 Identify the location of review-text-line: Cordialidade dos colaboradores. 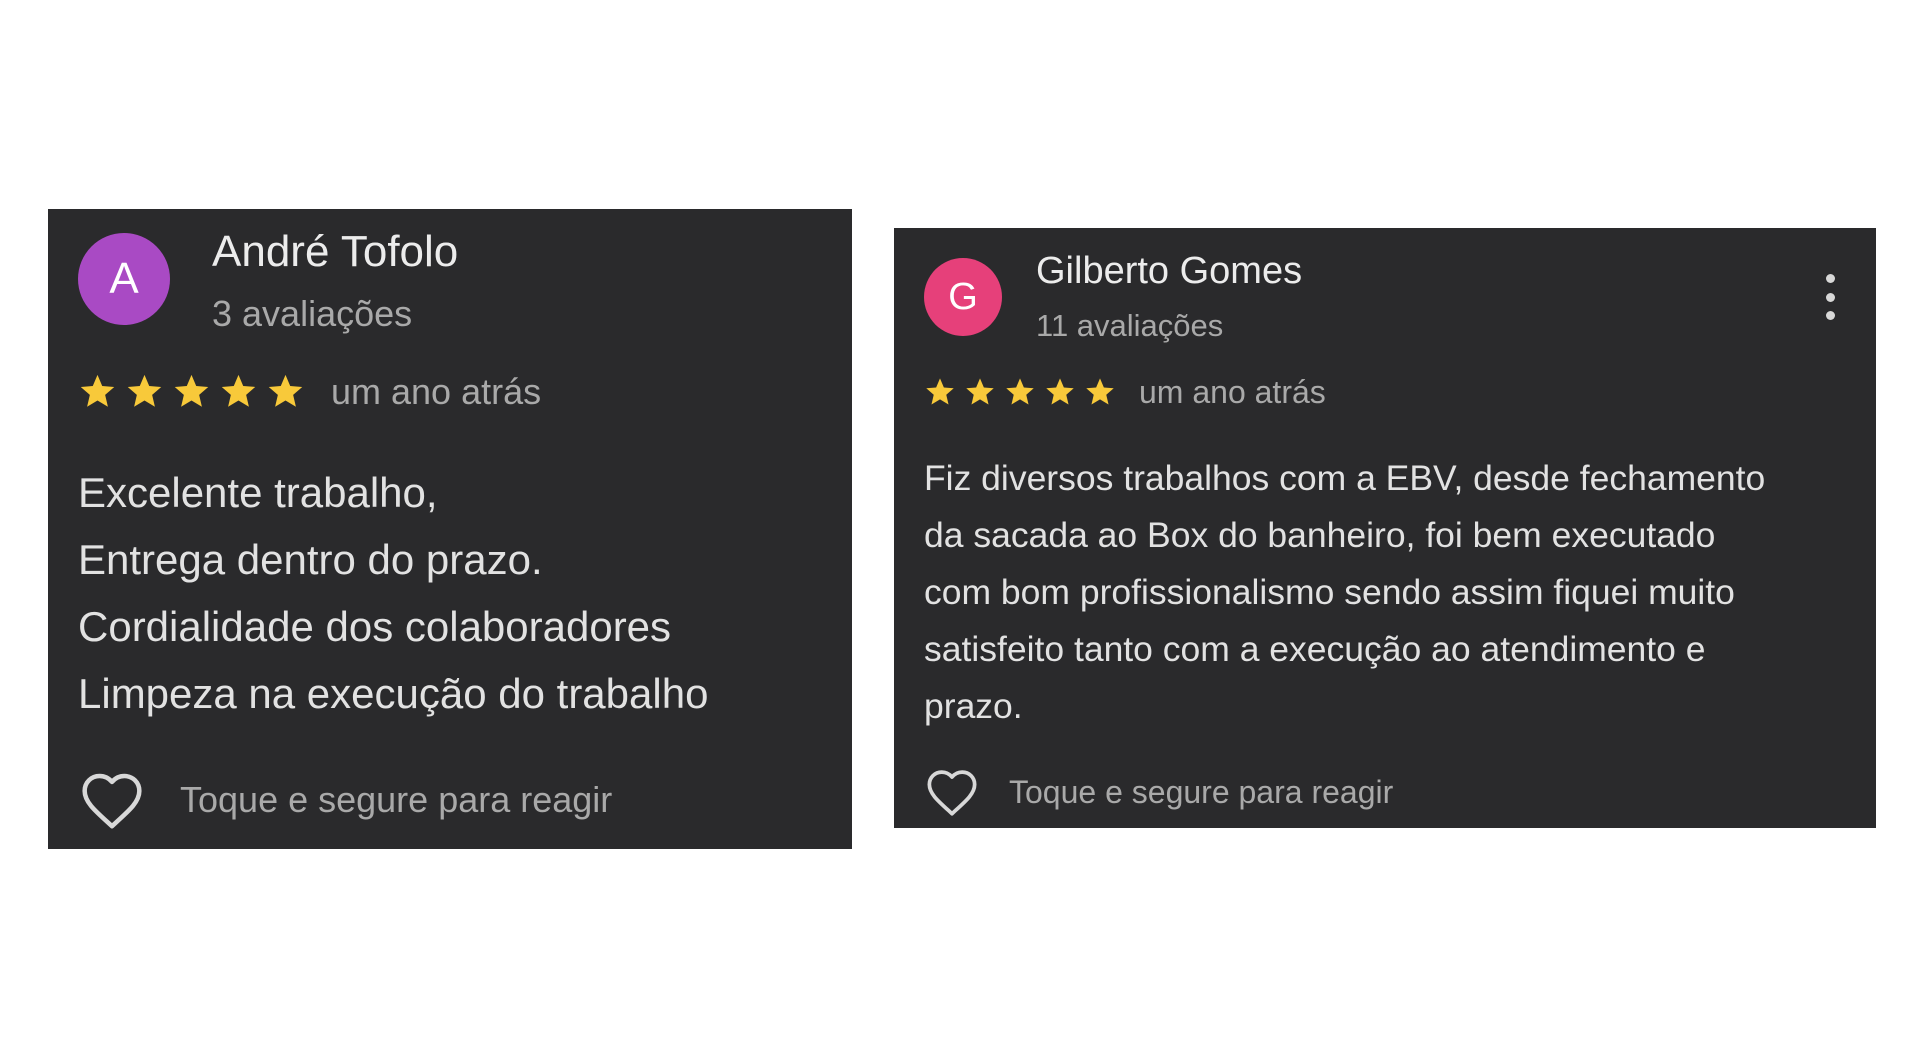
(375, 626).